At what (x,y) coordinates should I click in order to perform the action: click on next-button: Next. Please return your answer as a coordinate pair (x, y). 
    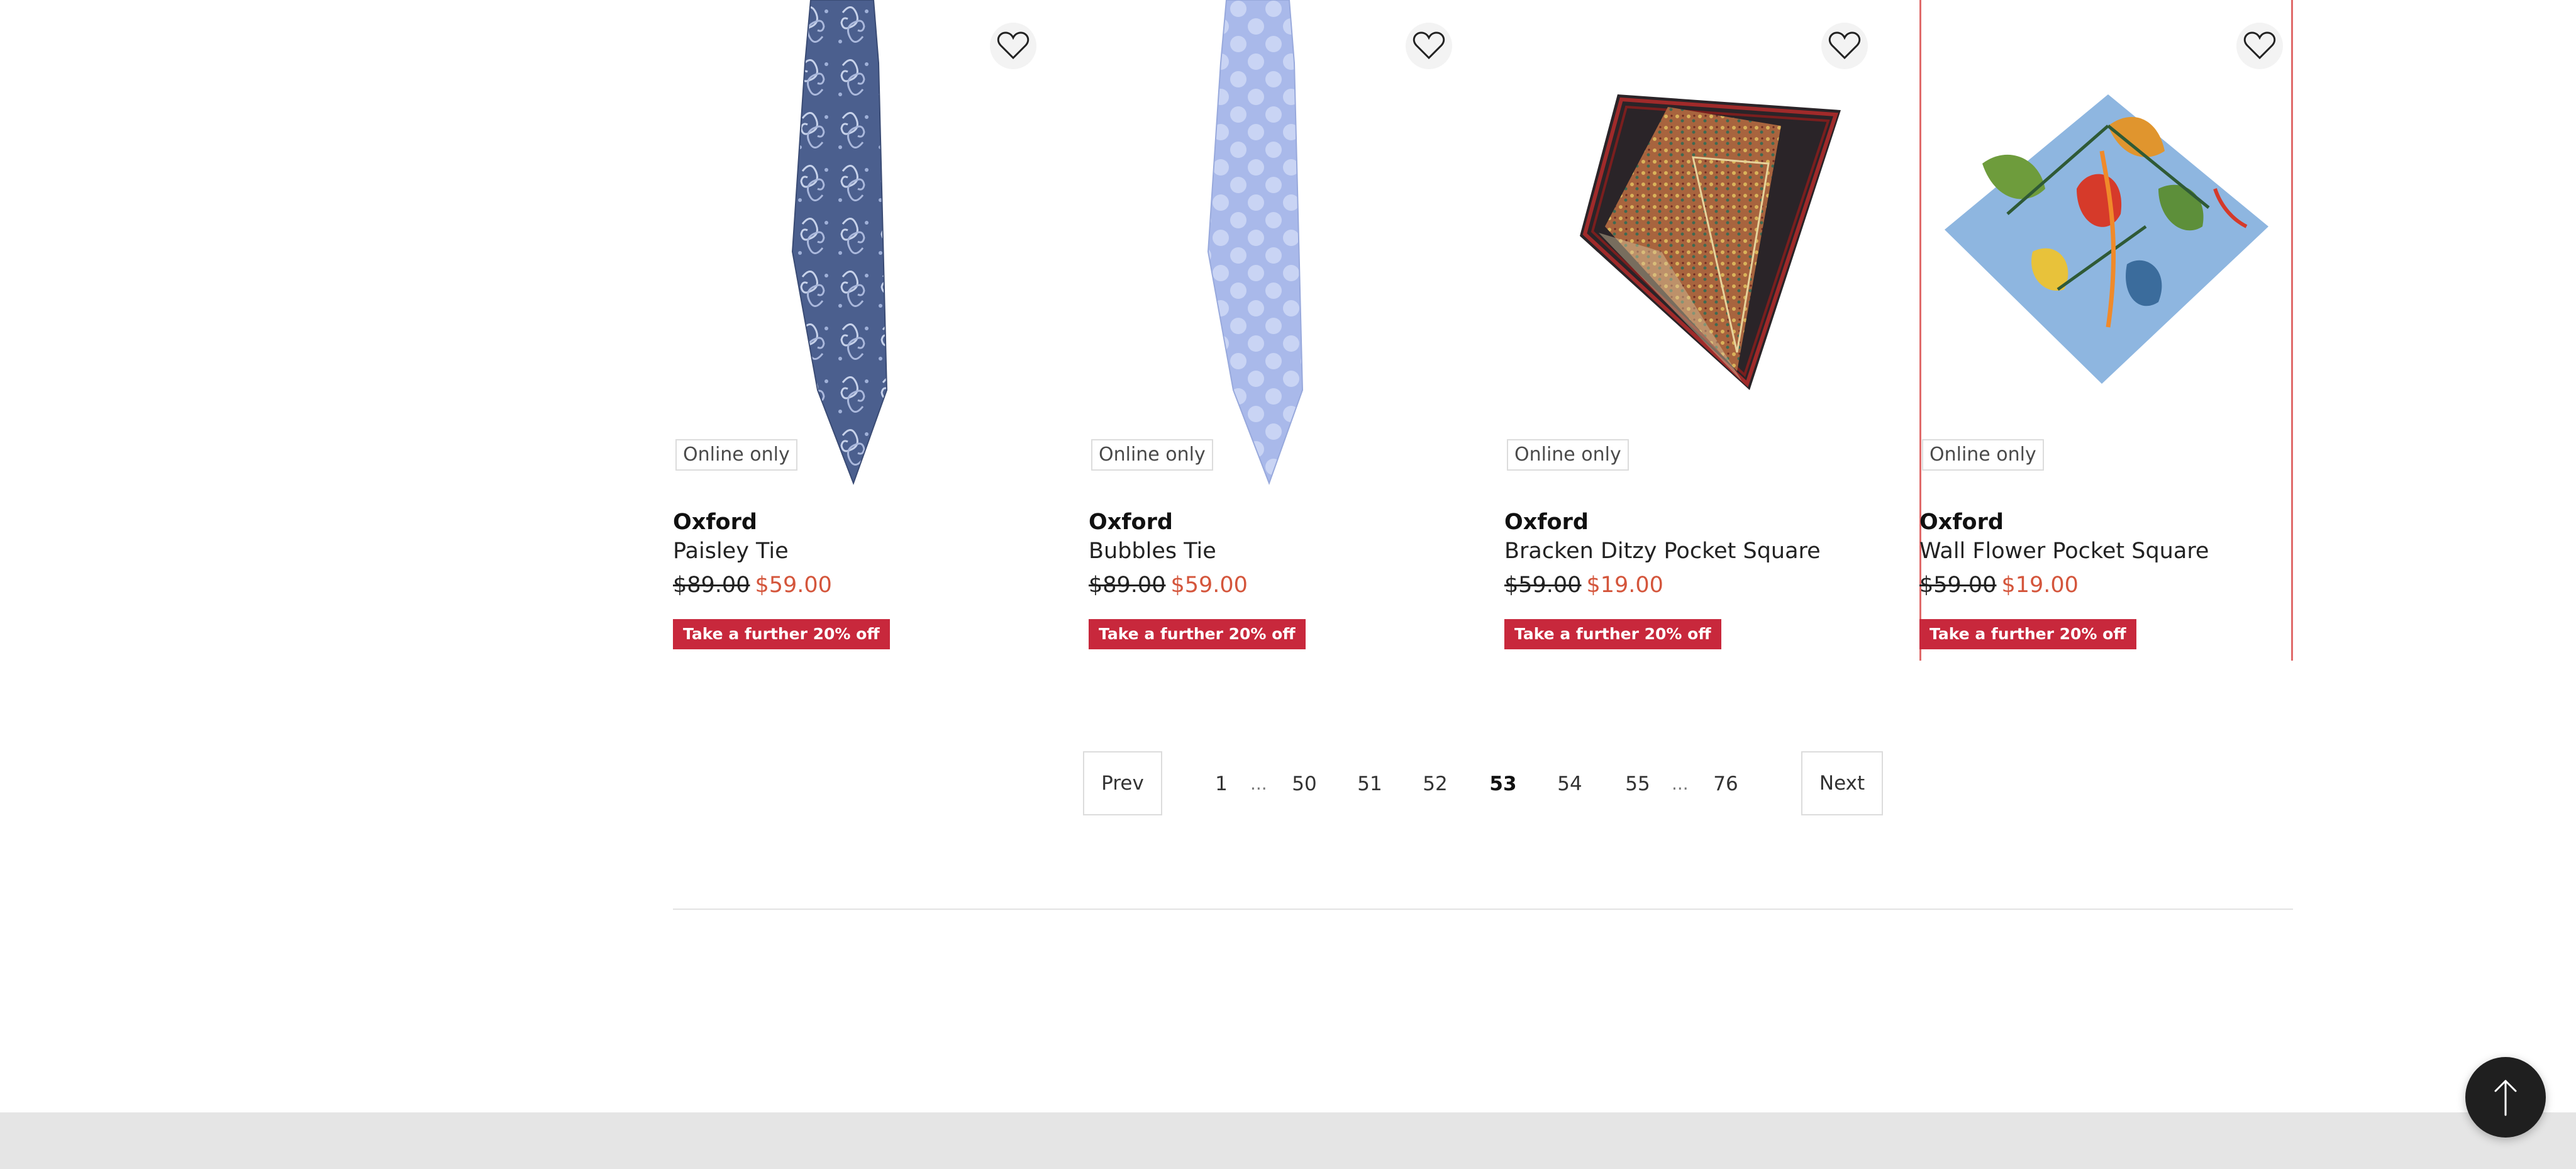
    Looking at the image, I should click on (1842, 783).